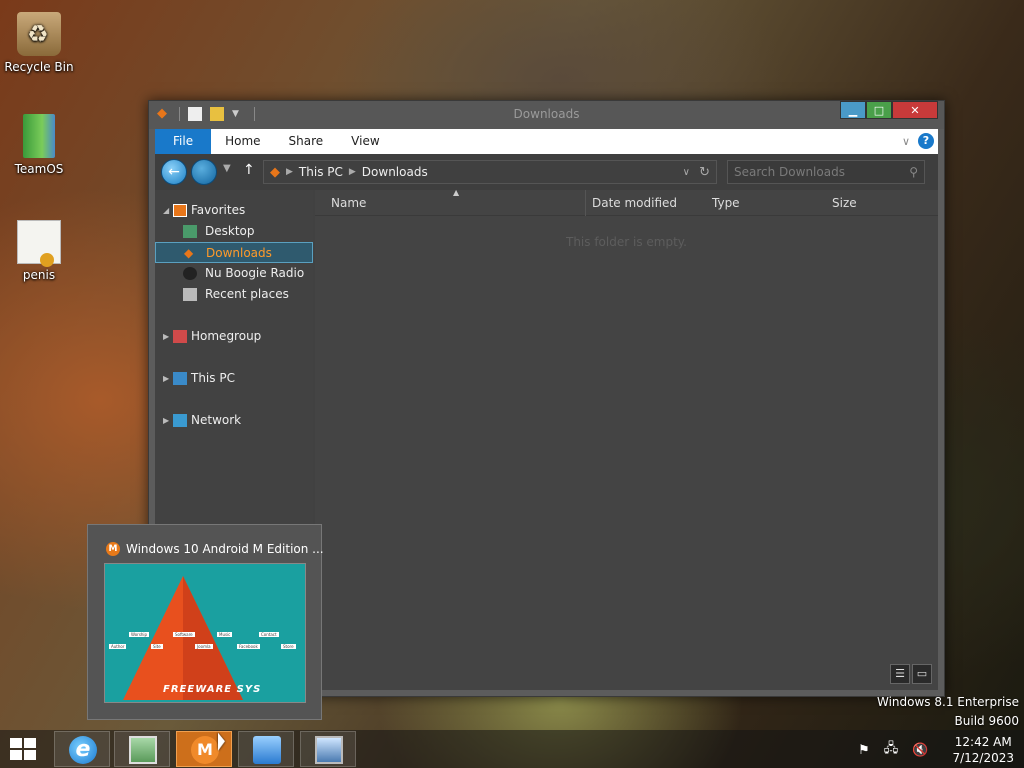 The image size is (1024, 768). Describe the element at coordinates (234, 420) in the screenshot. I see `nav-item-network: ▶ Network` at that location.